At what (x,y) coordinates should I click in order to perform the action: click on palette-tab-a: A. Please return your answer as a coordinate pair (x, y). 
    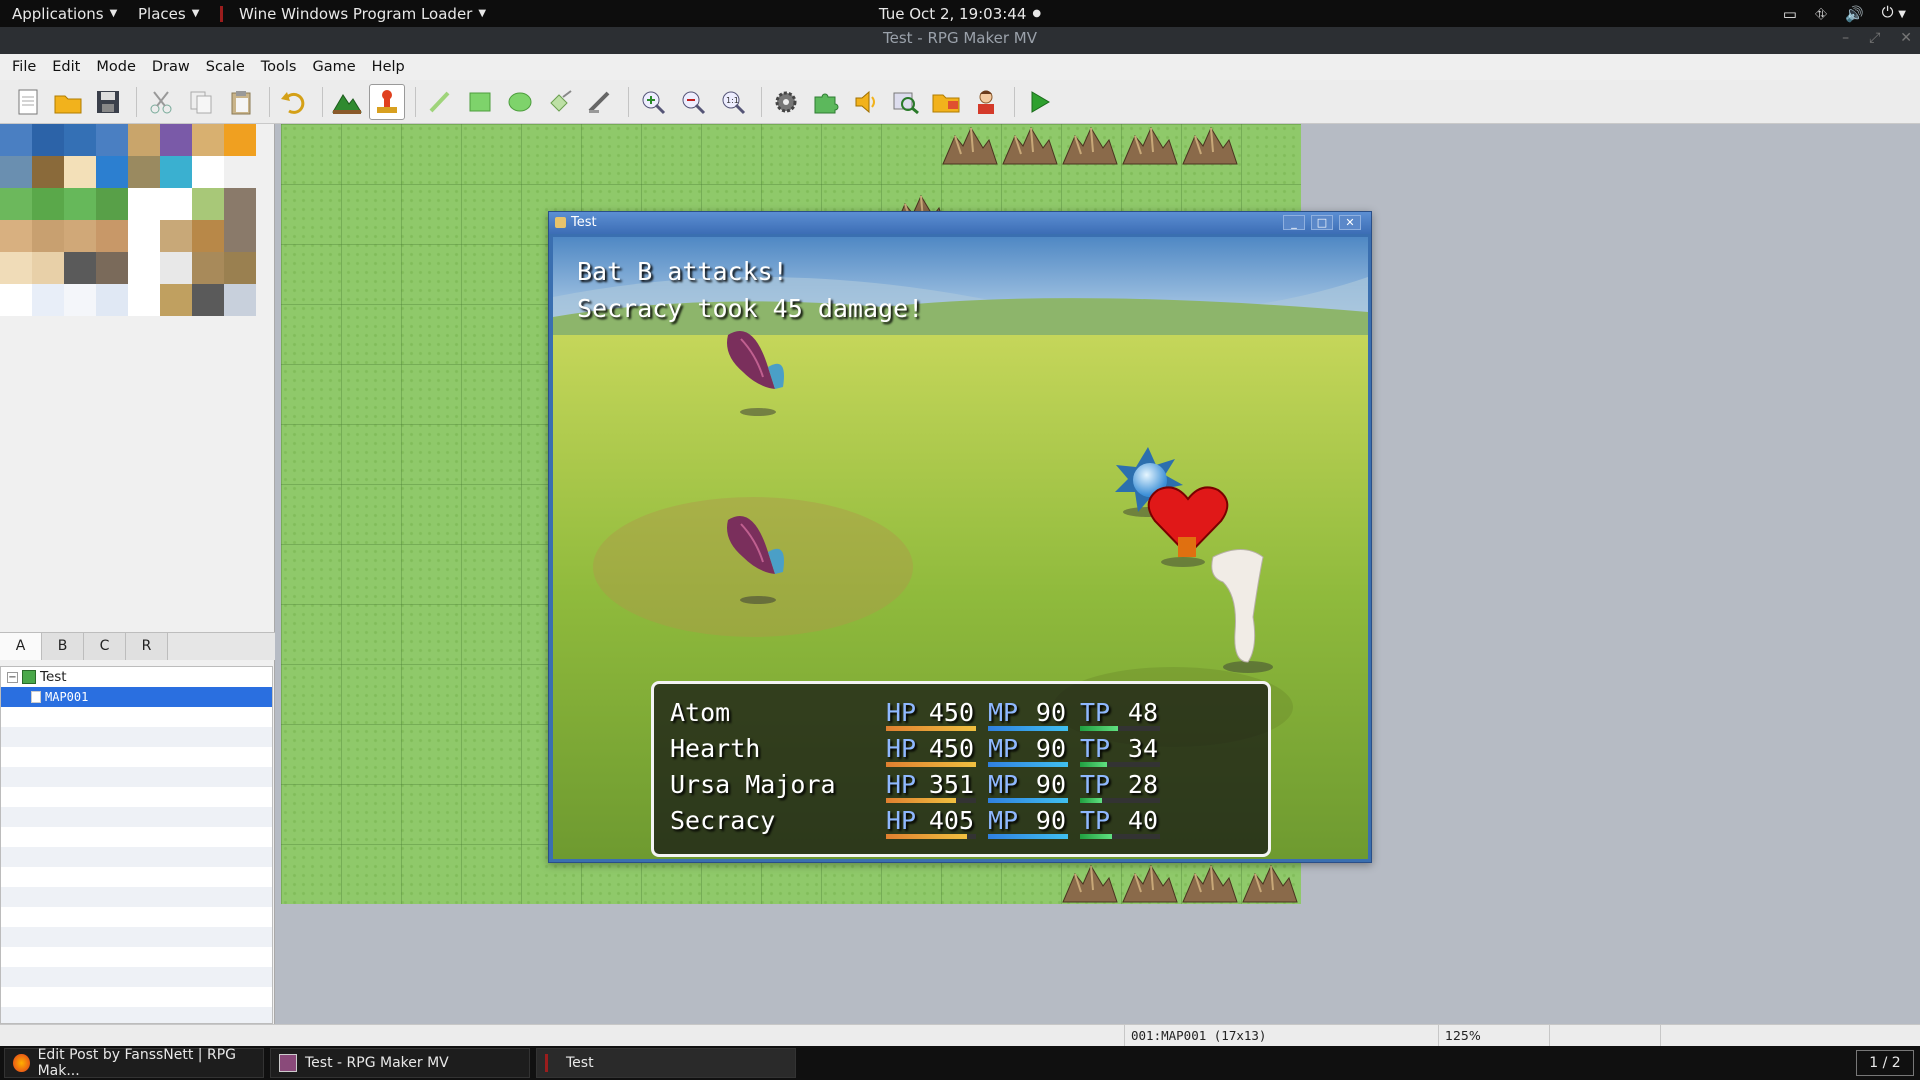
    Looking at the image, I should click on (21, 646).